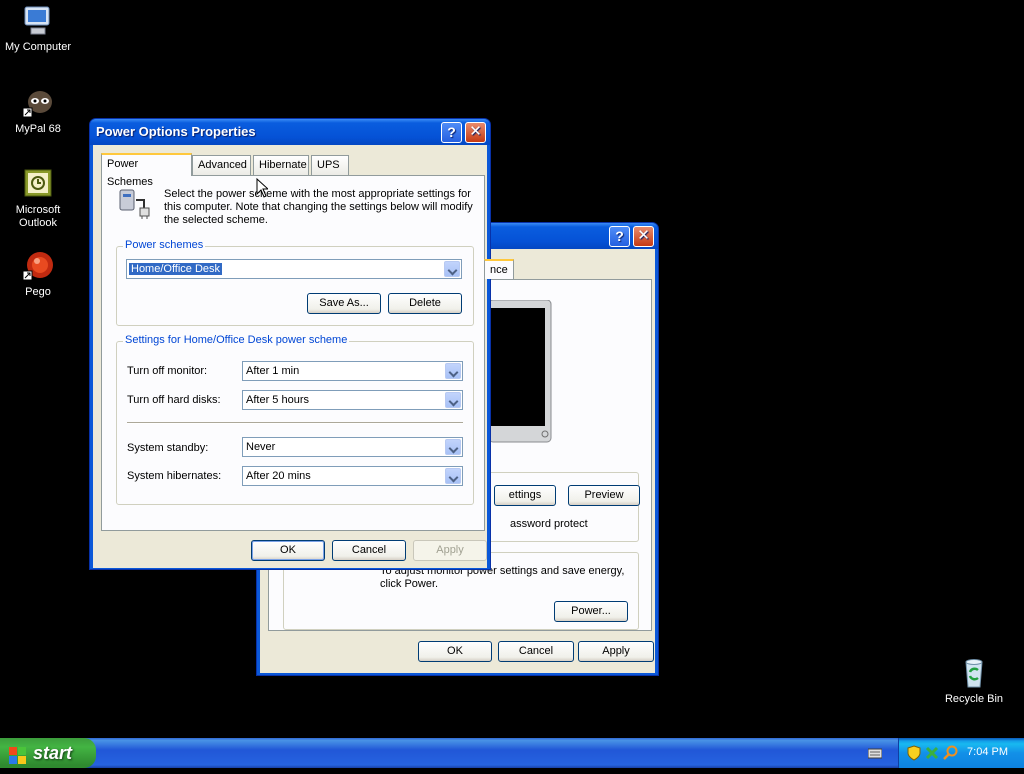  I want to click on start-button: start, so click(48, 753).